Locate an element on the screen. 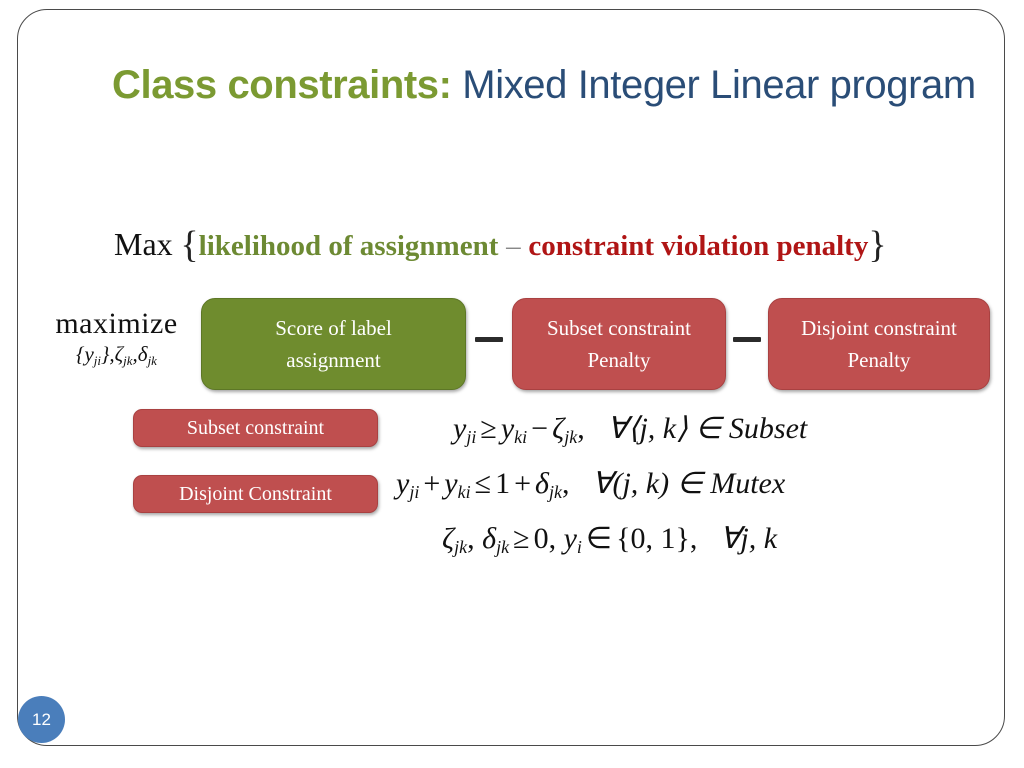  maximize-word: maximize is located at coordinates (116, 323).